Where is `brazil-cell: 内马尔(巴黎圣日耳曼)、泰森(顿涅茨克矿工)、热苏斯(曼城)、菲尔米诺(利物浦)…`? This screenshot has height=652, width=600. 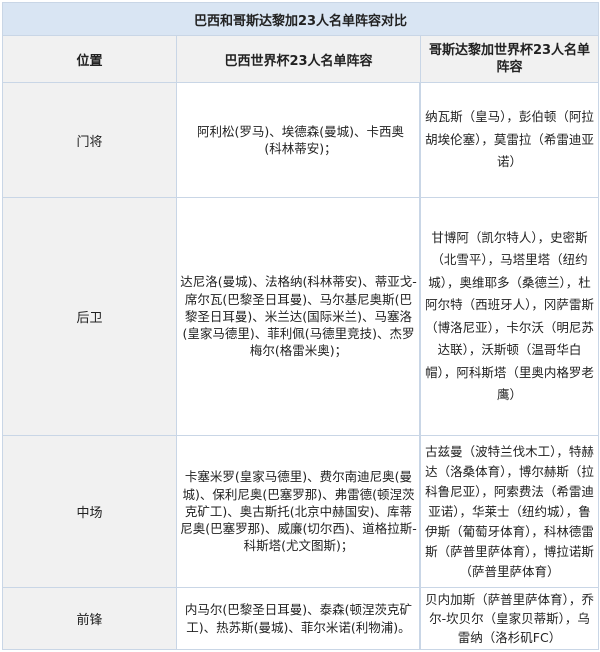 brazil-cell: 内马尔(巴黎圣日耳曼)、泰森(顿涅茨克矿工)、热苏斯(曼城)、菲尔米诺(利物浦)… is located at coordinates (298, 618).